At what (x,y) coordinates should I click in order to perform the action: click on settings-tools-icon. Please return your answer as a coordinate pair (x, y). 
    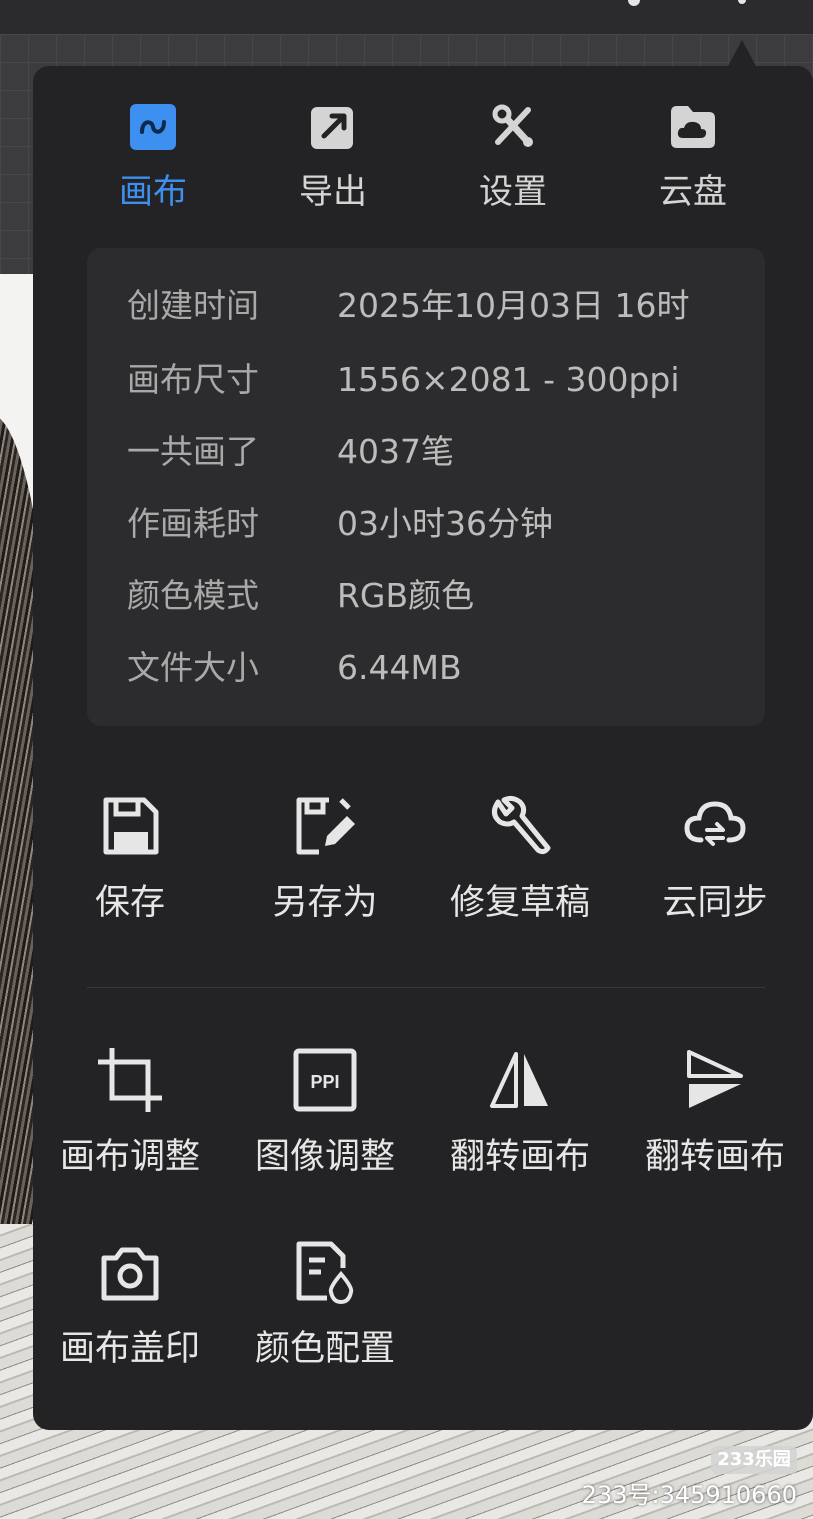
    Looking at the image, I should click on (513, 127).